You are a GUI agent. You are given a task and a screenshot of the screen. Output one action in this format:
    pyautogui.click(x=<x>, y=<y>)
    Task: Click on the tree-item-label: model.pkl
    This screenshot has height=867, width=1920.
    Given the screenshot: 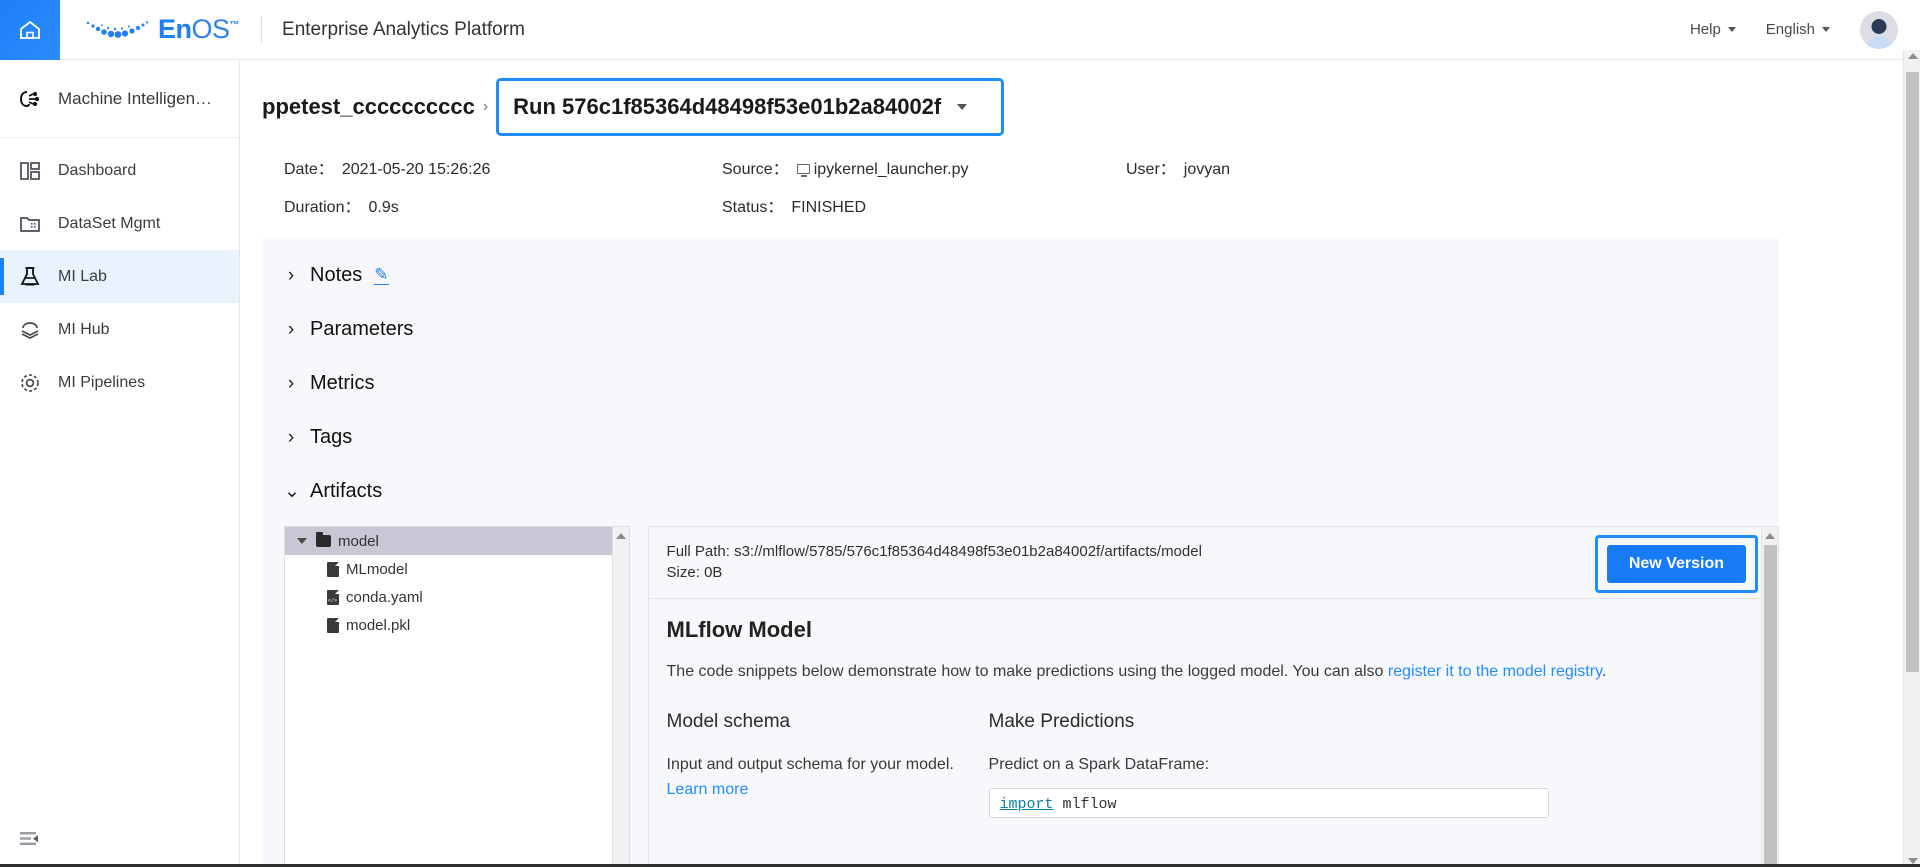 What is the action you would take?
    pyautogui.click(x=378, y=625)
    